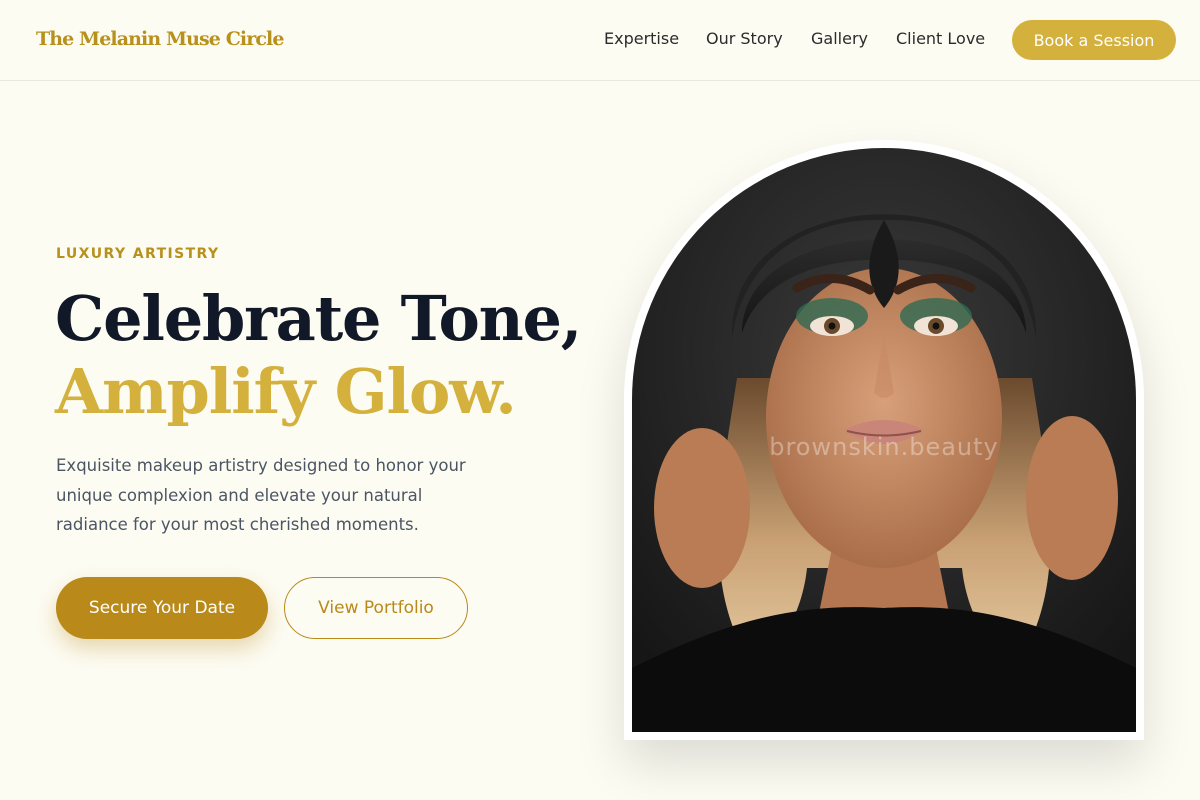 The height and width of the screenshot is (800, 1200). I want to click on nav-link-our-story: Our Story, so click(744, 38).